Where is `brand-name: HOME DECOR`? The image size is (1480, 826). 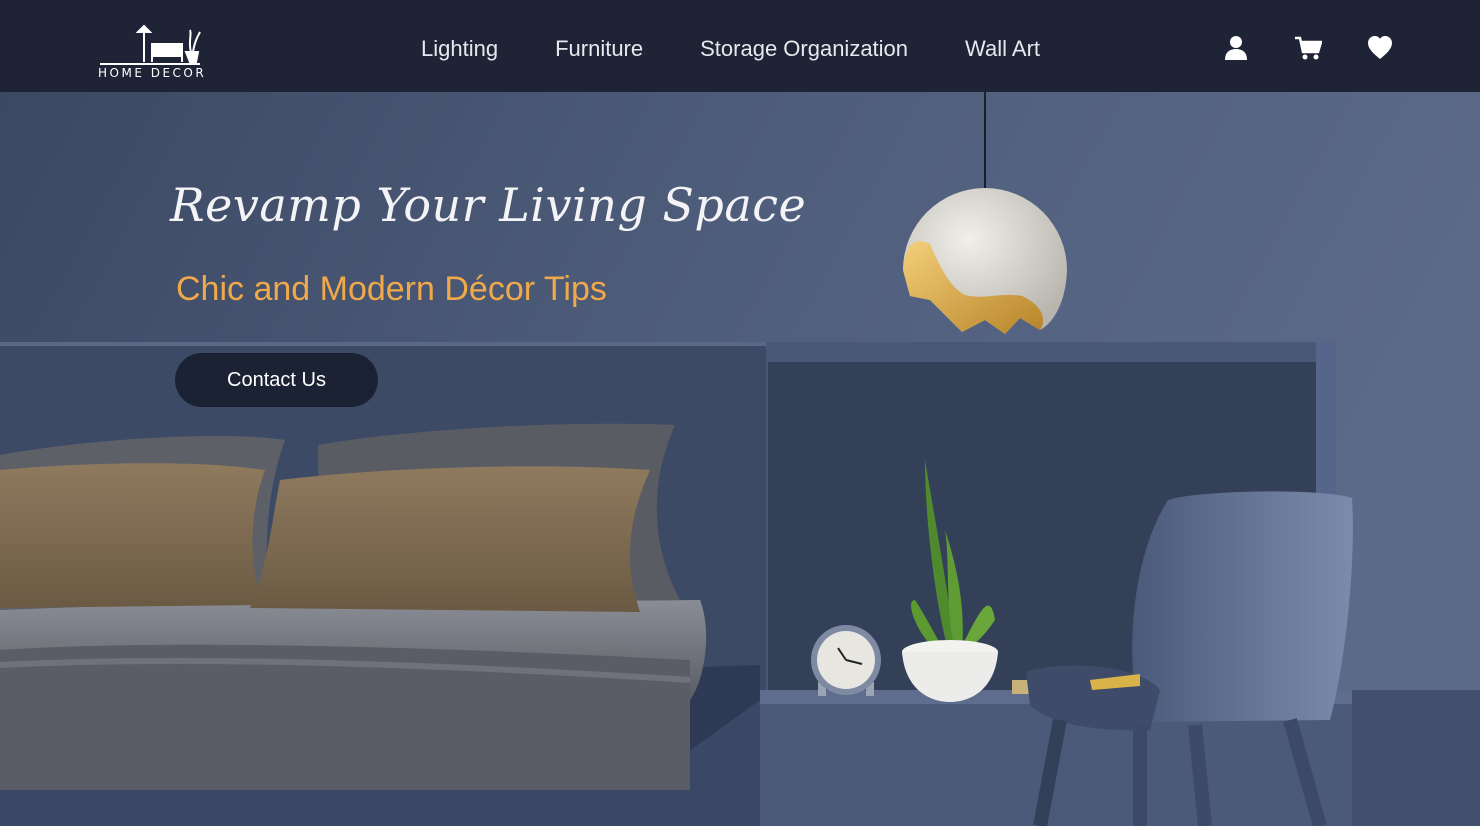
brand-name: HOME DECOR is located at coordinates (152, 73).